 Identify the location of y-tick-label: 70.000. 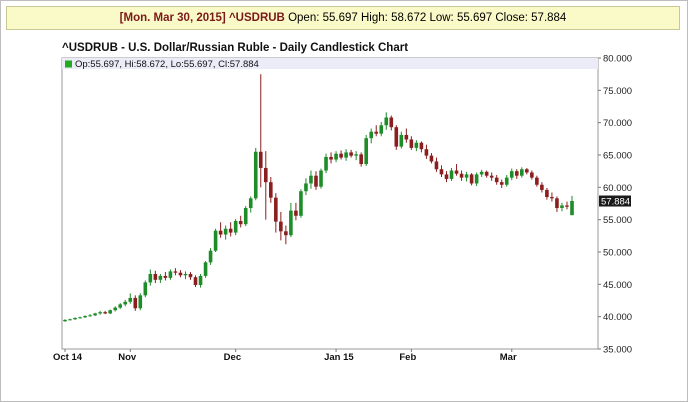
(617, 123).